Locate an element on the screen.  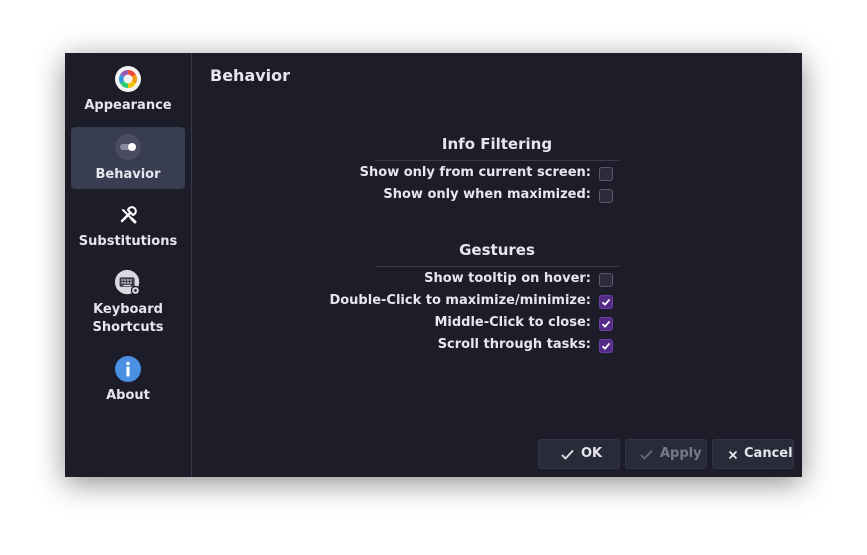
cancel-button-label: Cancel is located at coordinates (768, 453).